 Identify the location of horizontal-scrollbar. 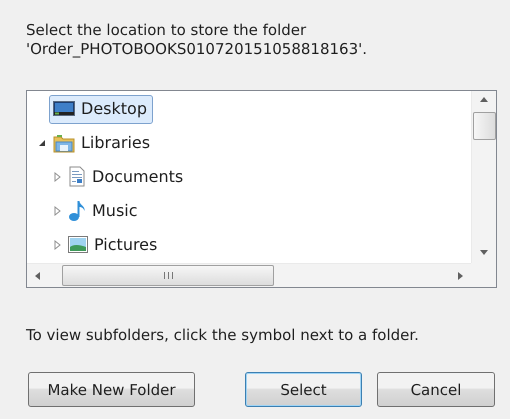
(249, 275).